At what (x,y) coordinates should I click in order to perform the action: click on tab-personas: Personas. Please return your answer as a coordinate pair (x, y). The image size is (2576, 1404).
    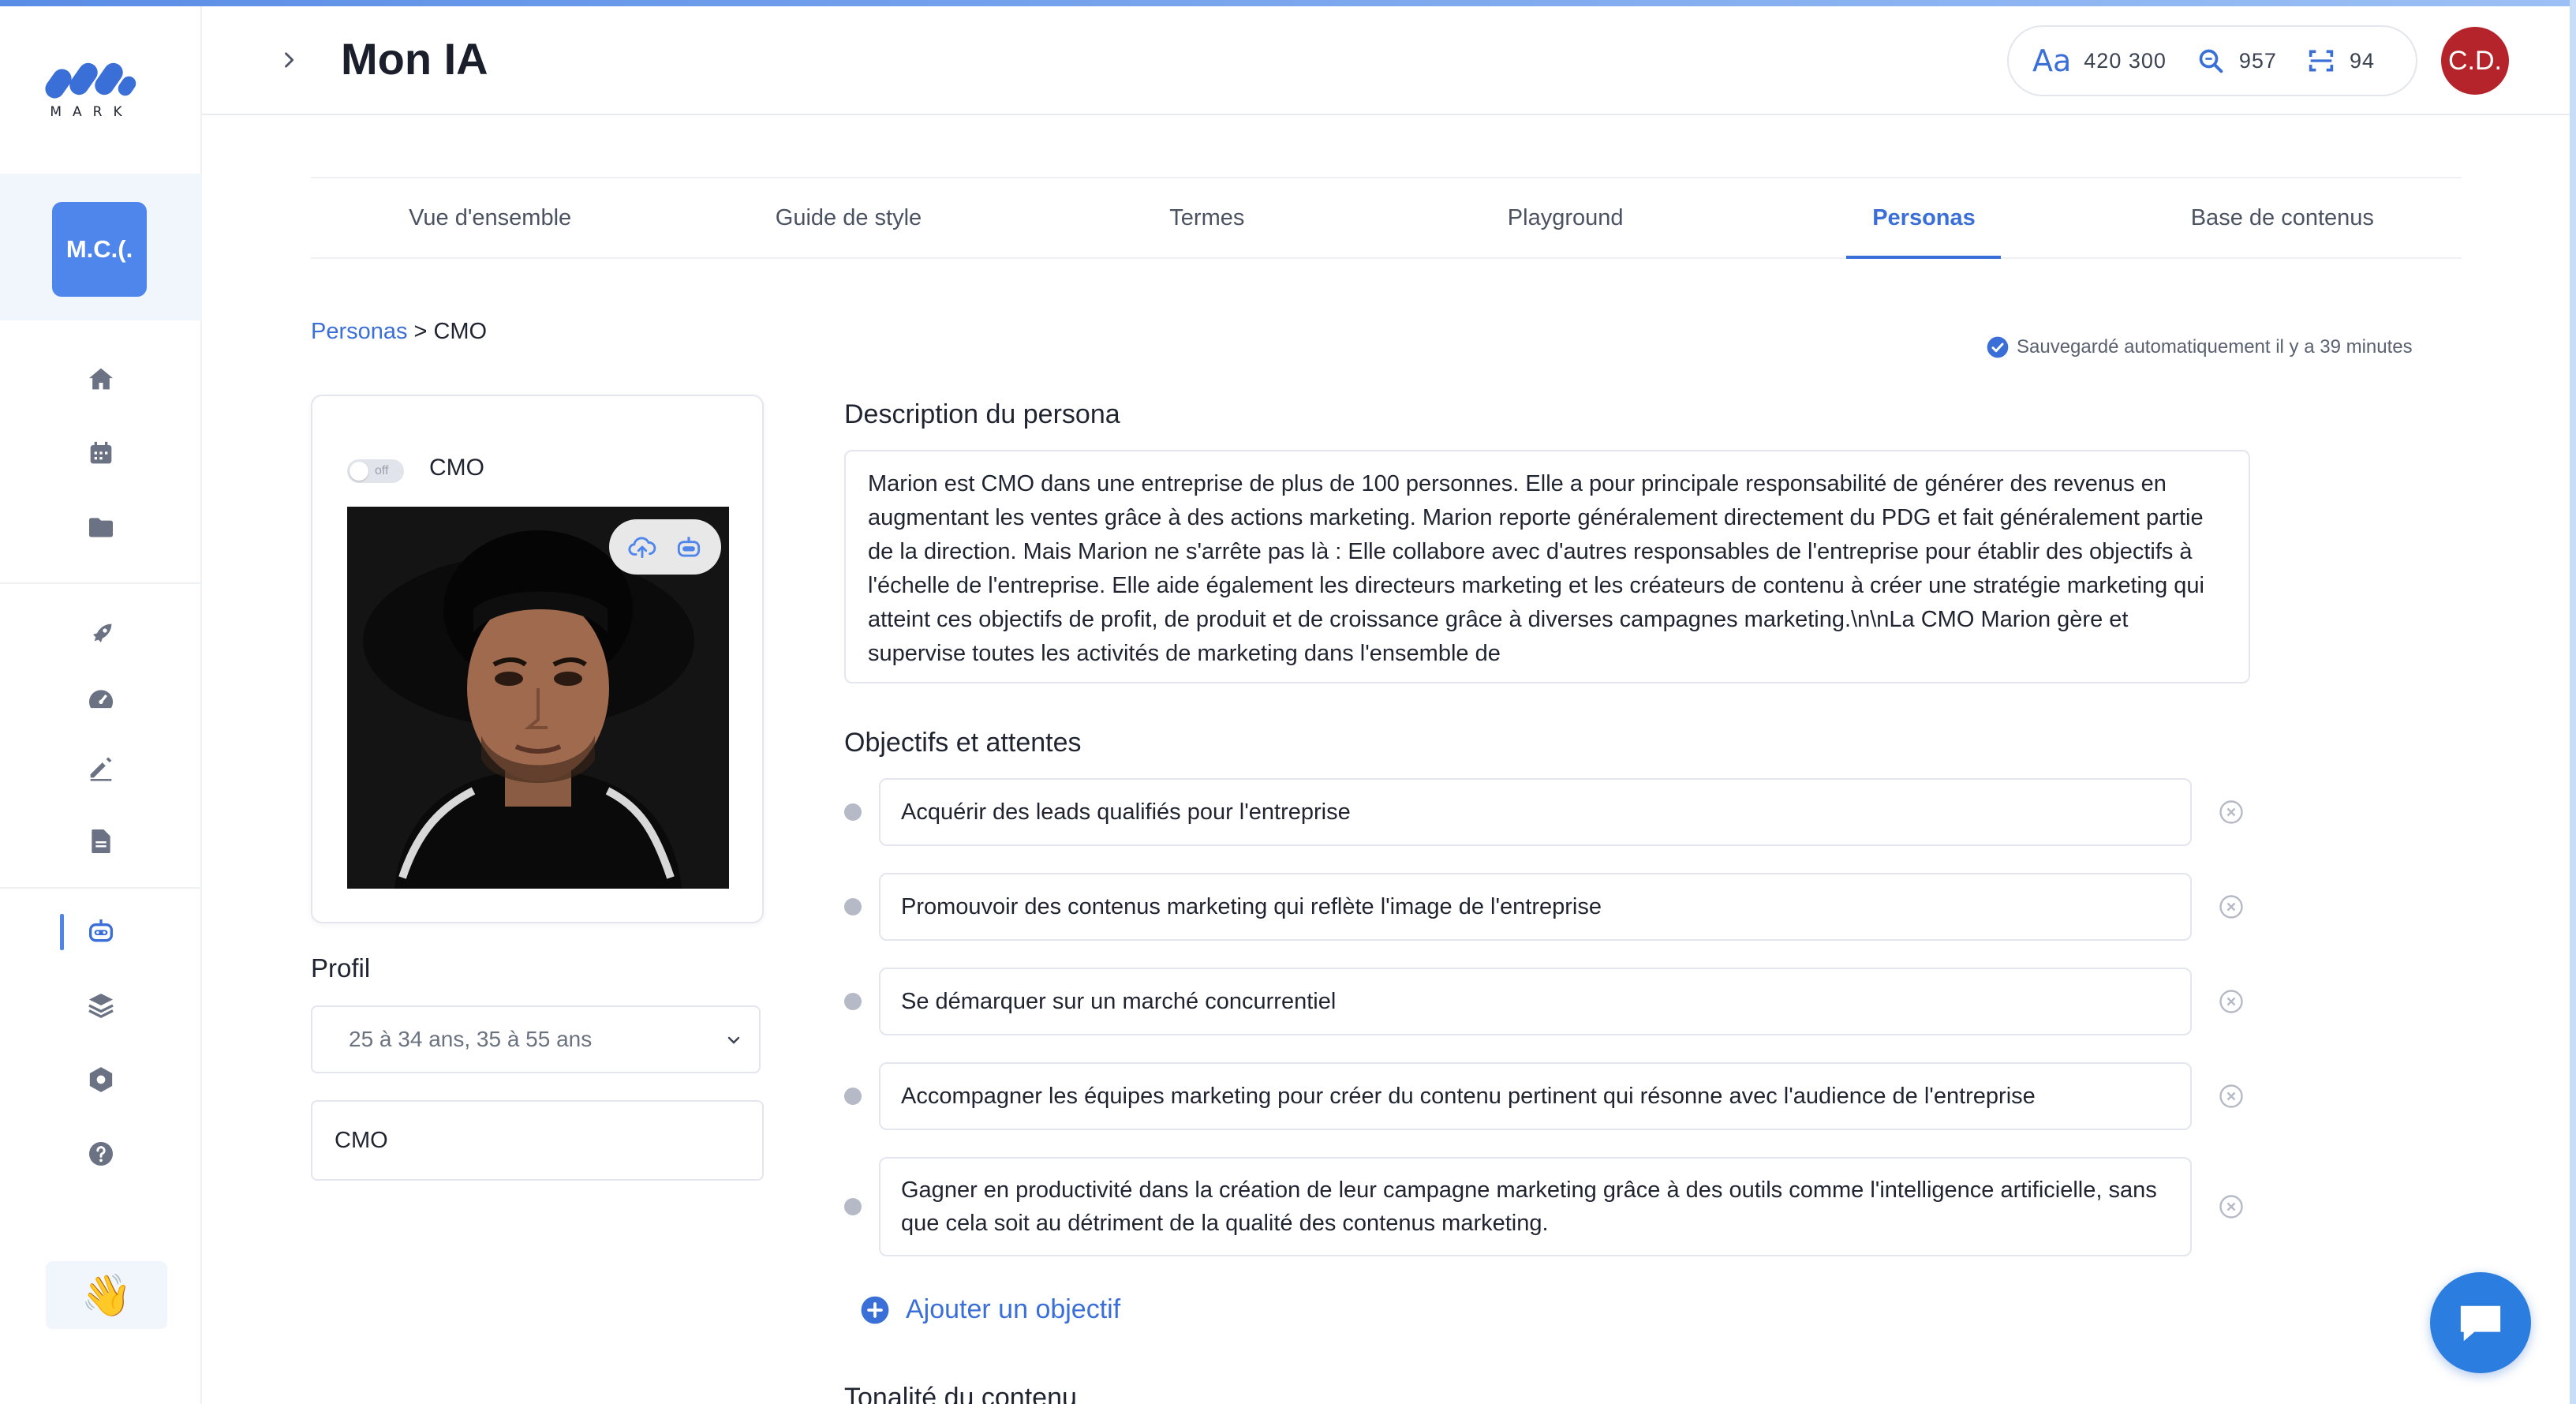
    Looking at the image, I should click on (1923, 218).